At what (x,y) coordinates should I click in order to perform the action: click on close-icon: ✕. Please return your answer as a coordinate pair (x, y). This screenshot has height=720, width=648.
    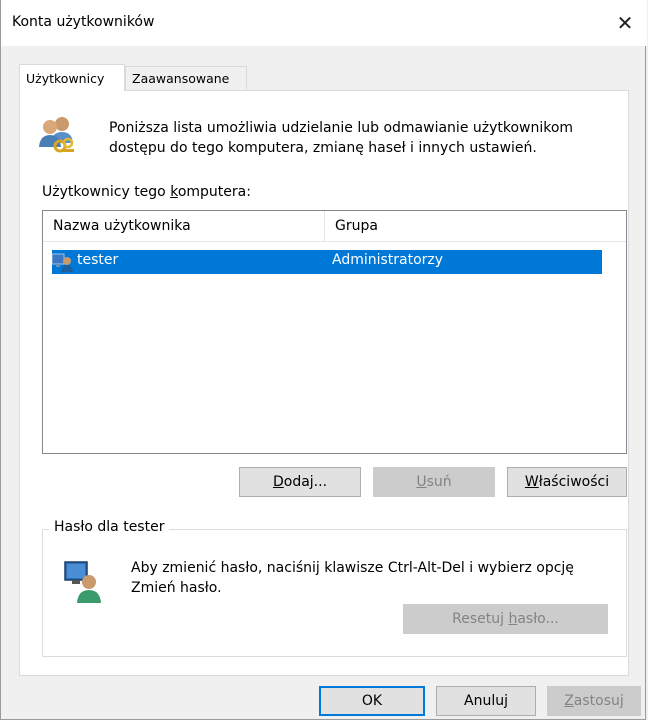
    Looking at the image, I should click on (625, 23).